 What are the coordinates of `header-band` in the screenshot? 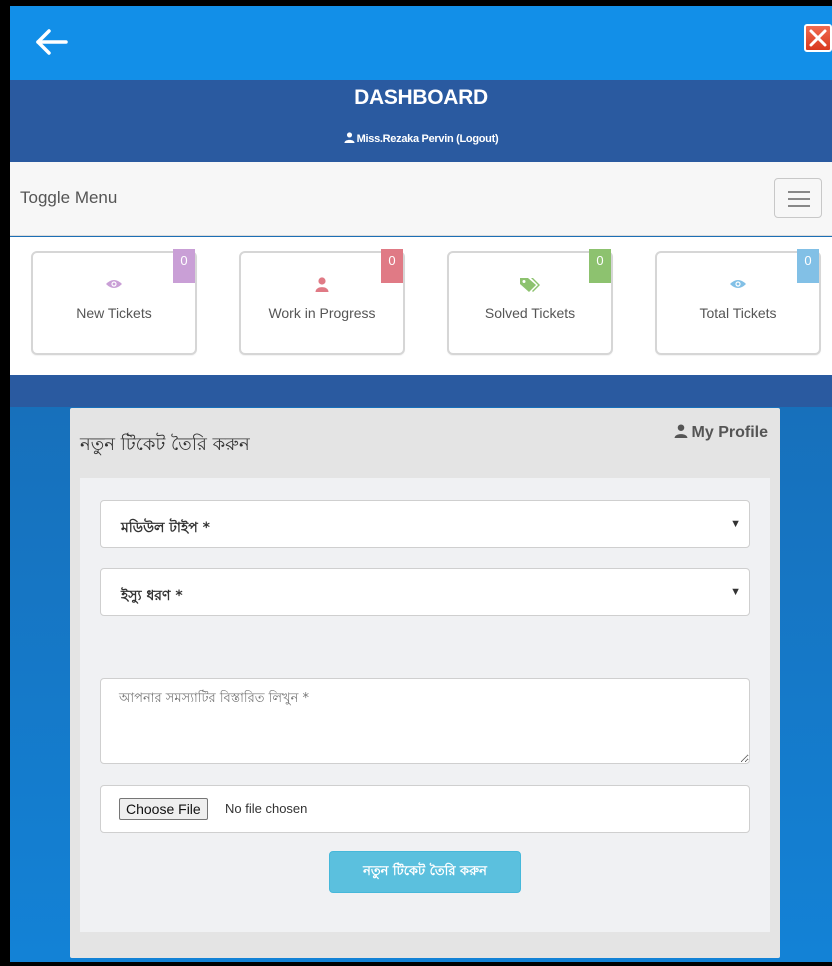 It's located at (421, 391).